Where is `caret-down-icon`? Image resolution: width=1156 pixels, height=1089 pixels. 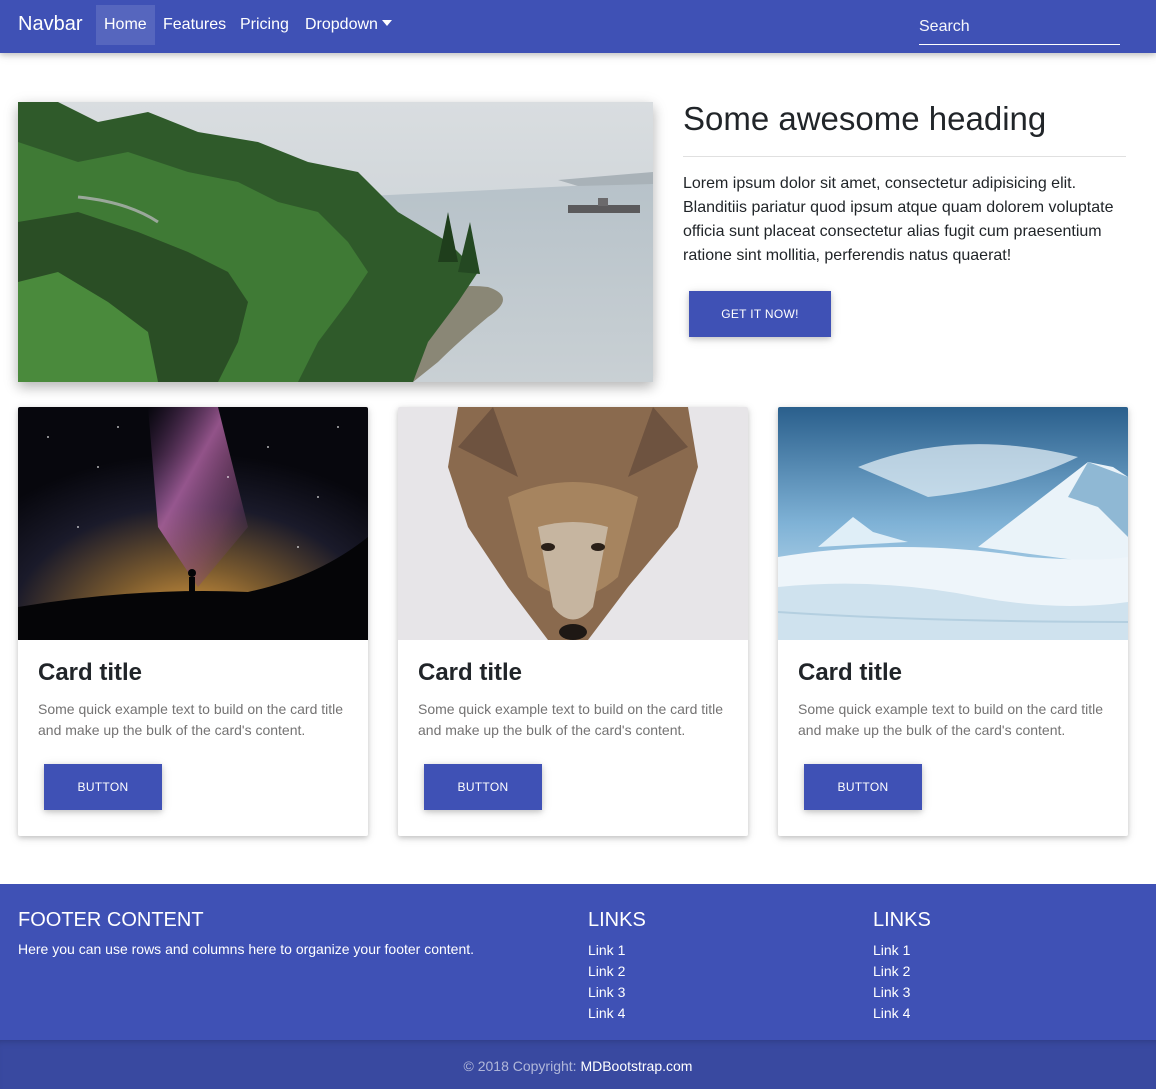 caret-down-icon is located at coordinates (386, 23).